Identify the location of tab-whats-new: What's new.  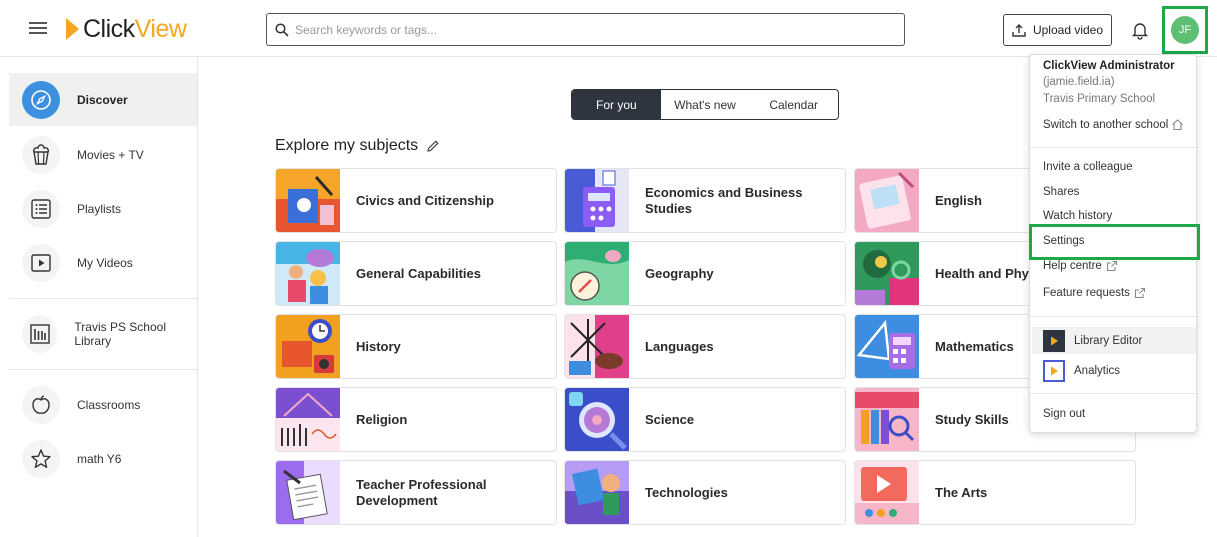
(705, 104).